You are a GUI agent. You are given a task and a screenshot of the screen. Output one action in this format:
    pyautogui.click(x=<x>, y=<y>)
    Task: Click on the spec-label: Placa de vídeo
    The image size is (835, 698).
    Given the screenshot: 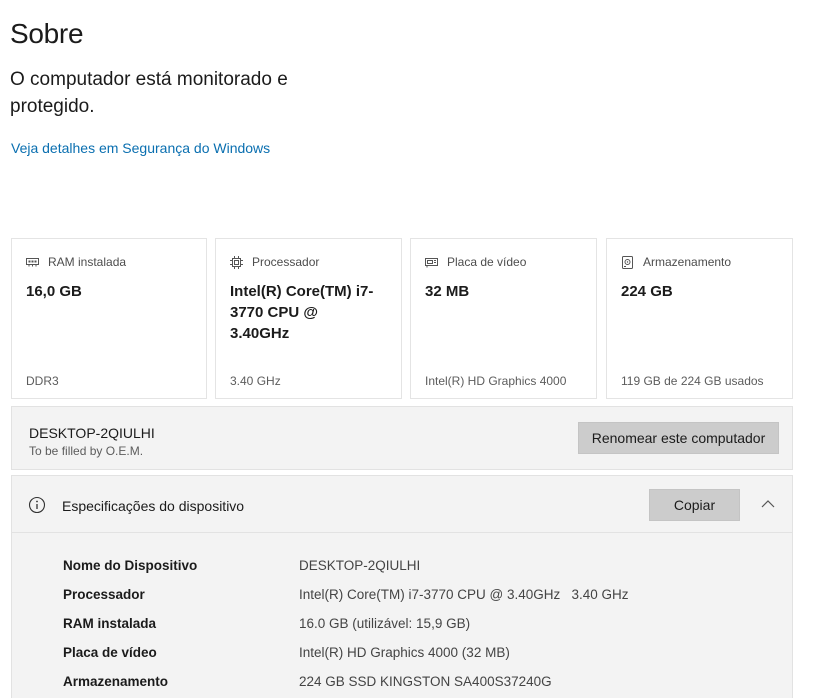 What is the action you would take?
    pyautogui.click(x=110, y=652)
    